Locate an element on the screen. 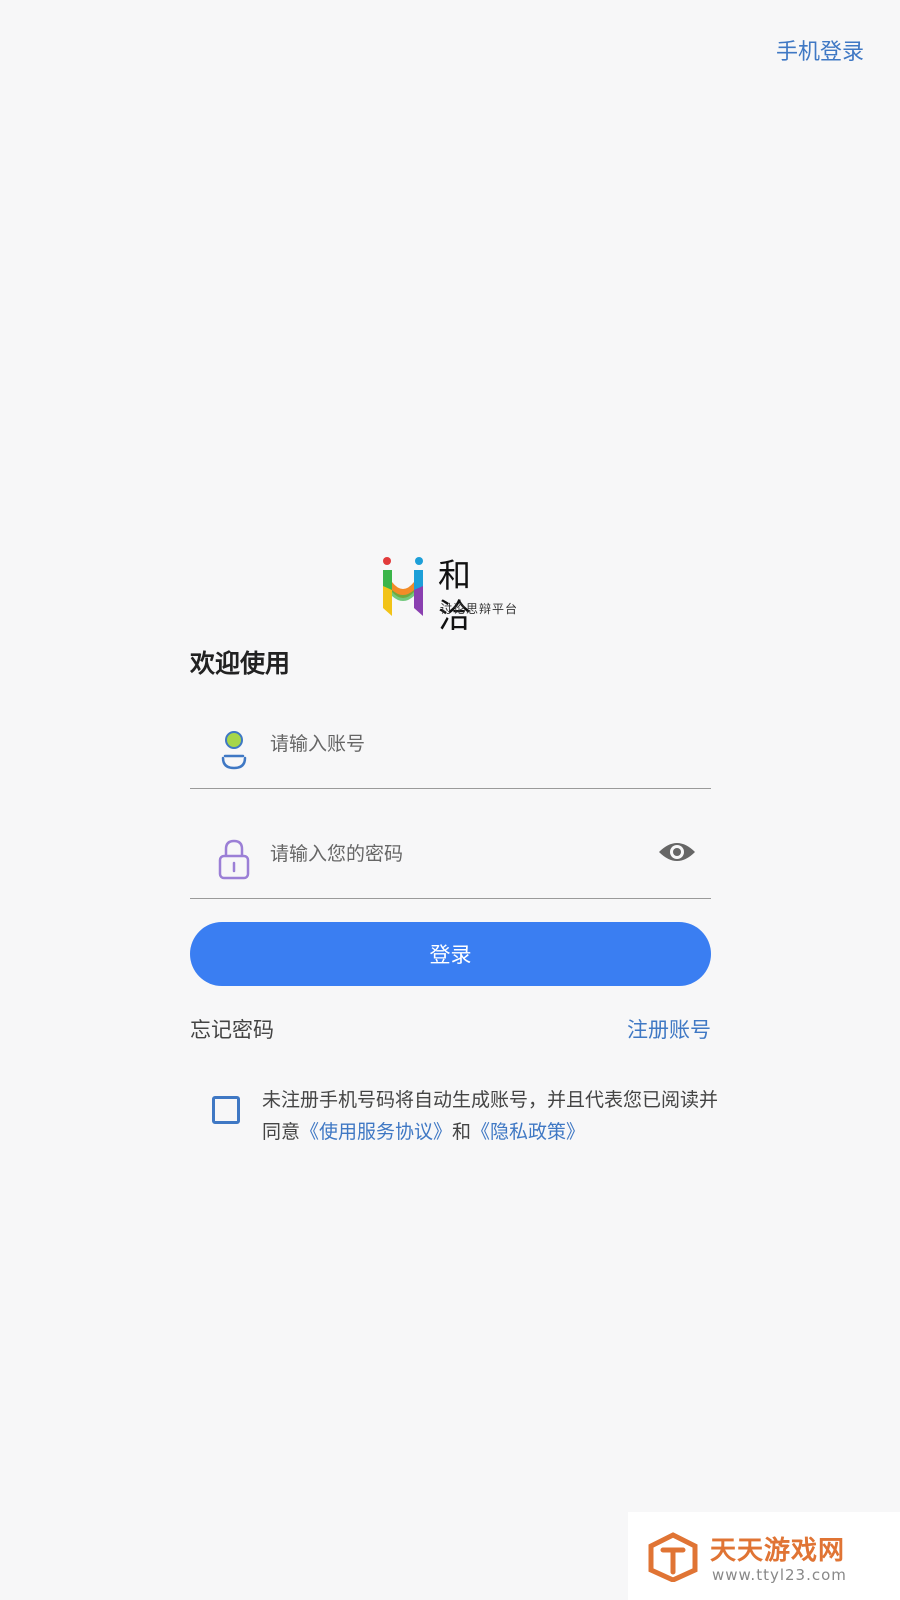 The height and width of the screenshot is (1600, 900). welcome-heading: 欢迎使用 is located at coordinates (240, 663).